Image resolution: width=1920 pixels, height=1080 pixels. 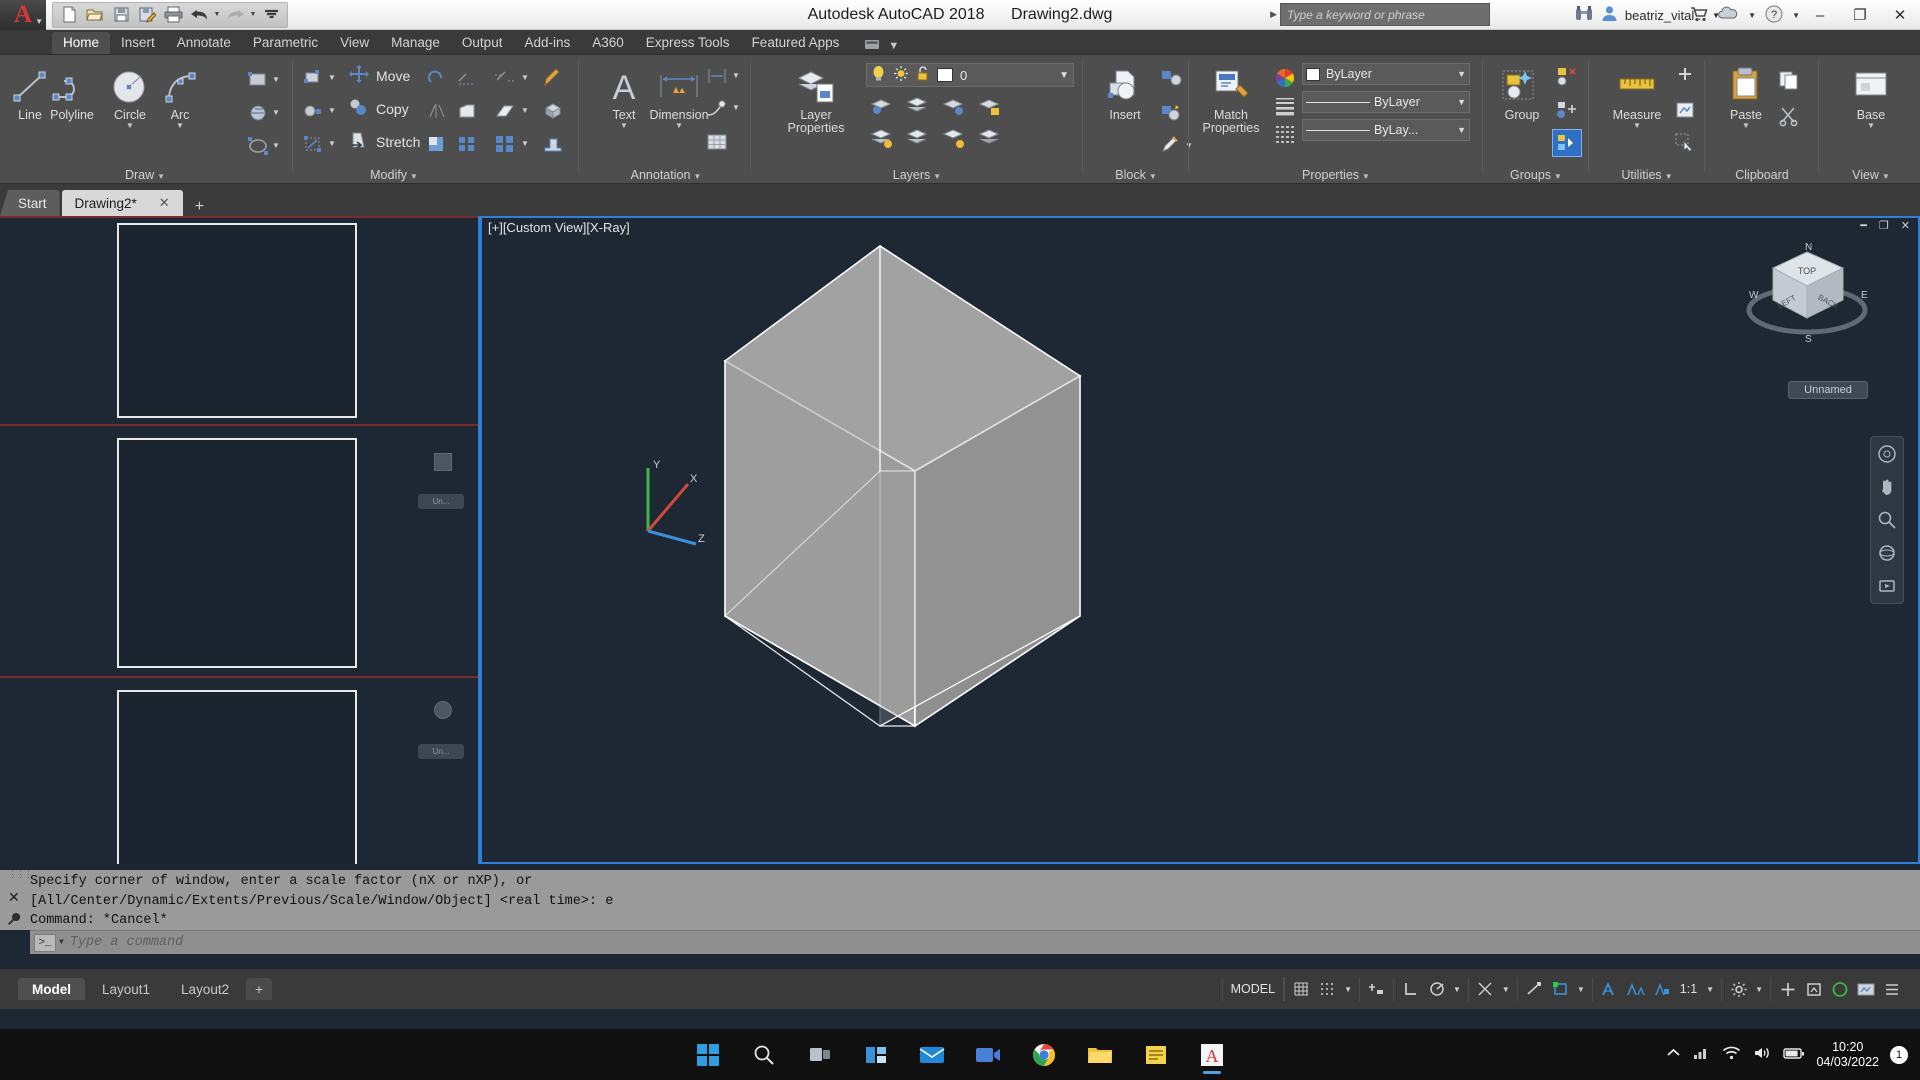 I want to click on block-edit-tool, so click(x=1171, y=112).